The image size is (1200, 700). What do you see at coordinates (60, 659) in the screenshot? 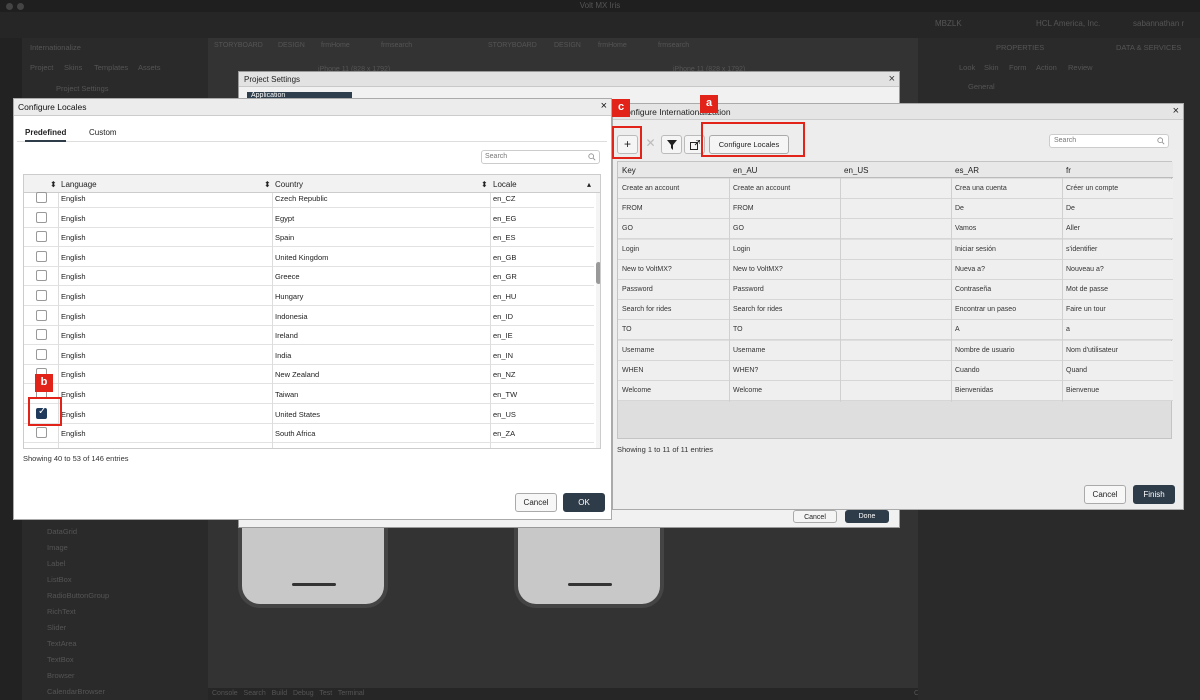
I see `widget-item: TextBox` at bounding box center [60, 659].